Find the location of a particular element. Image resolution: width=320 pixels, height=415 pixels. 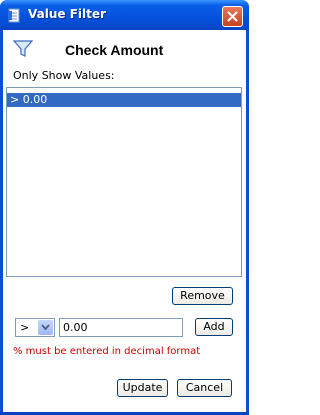

update-button: Update is located at coordinates (142, 388).